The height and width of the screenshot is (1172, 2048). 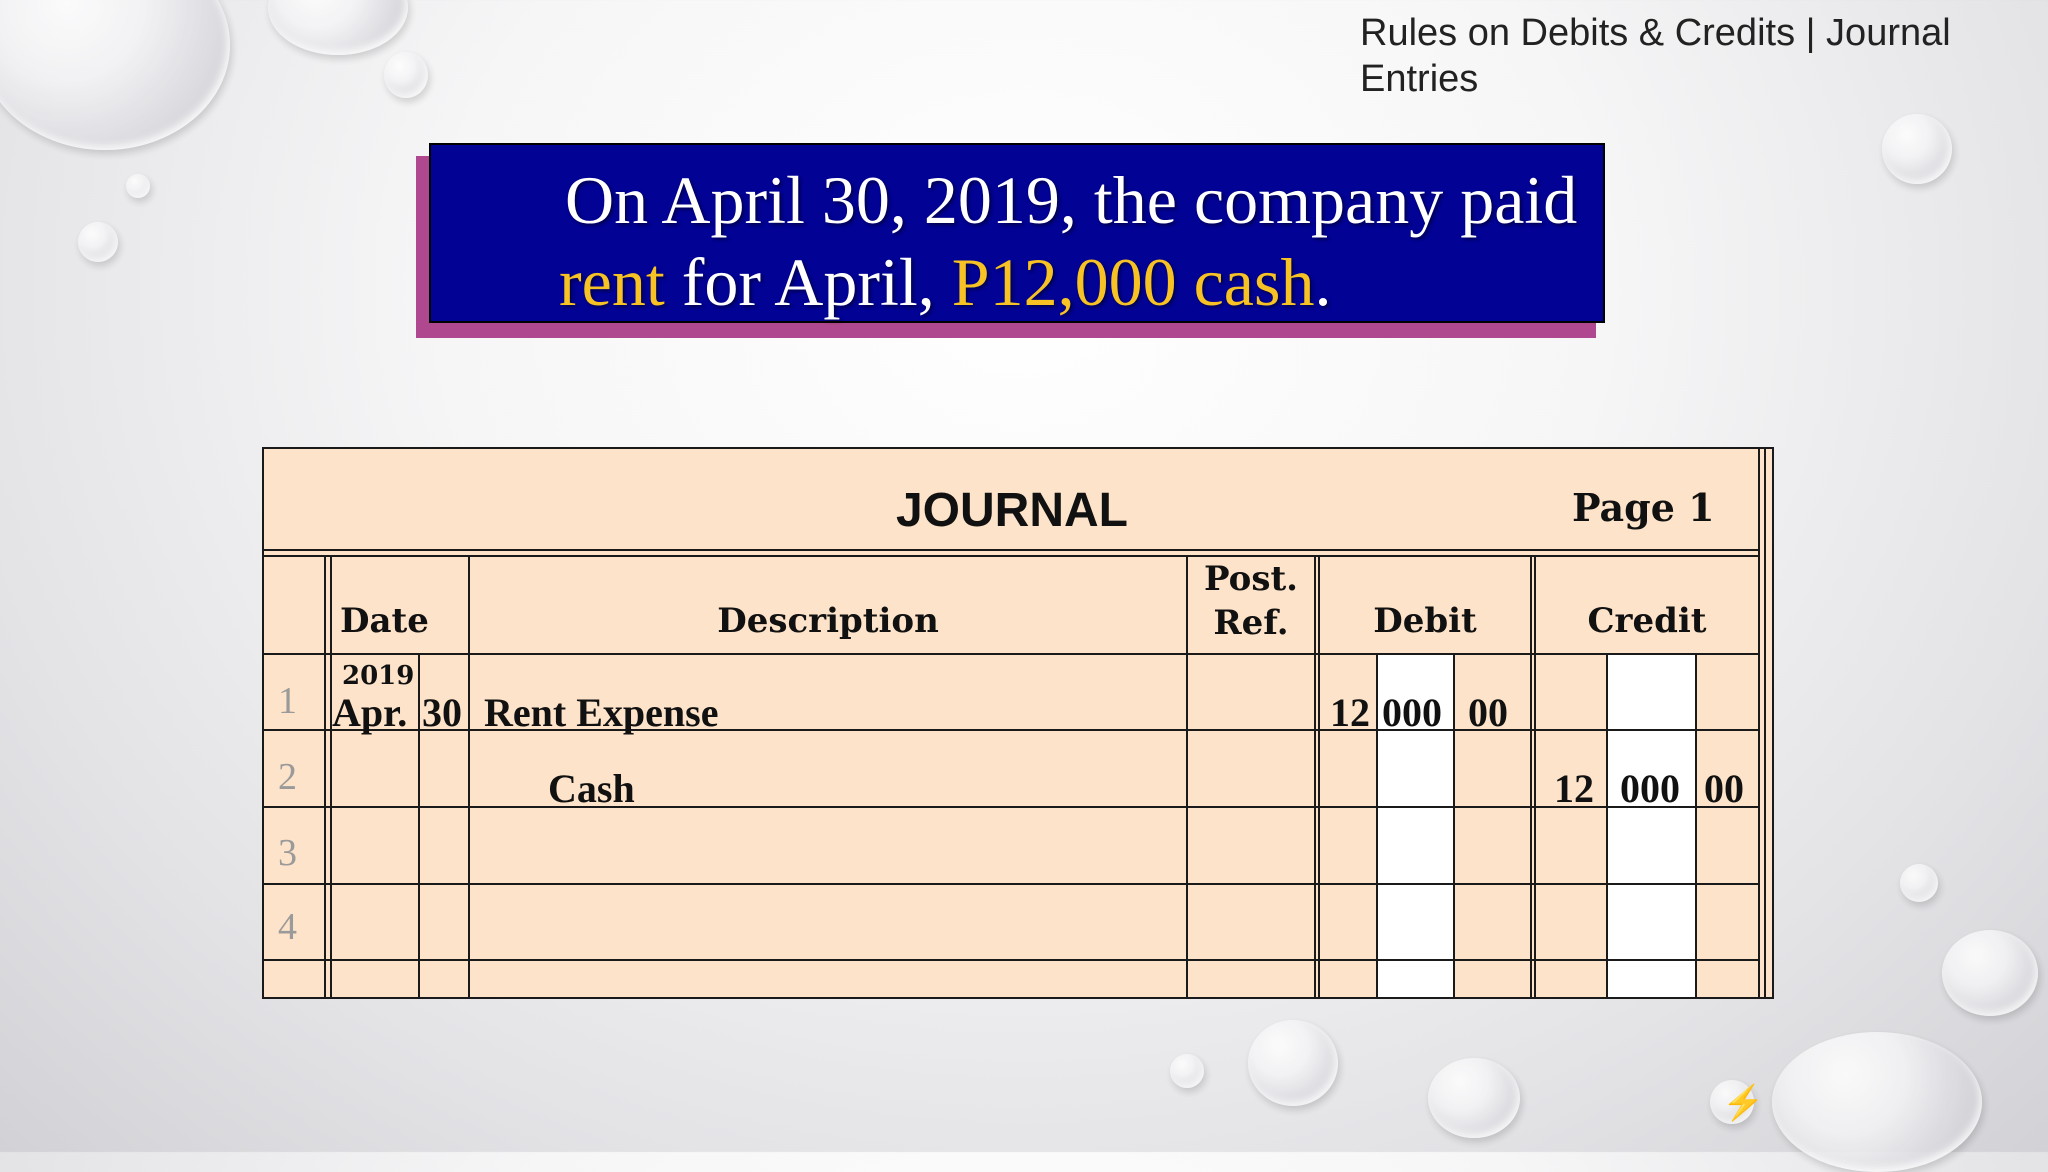 I want to click on line-number: 4, so click(x=287, y=927).